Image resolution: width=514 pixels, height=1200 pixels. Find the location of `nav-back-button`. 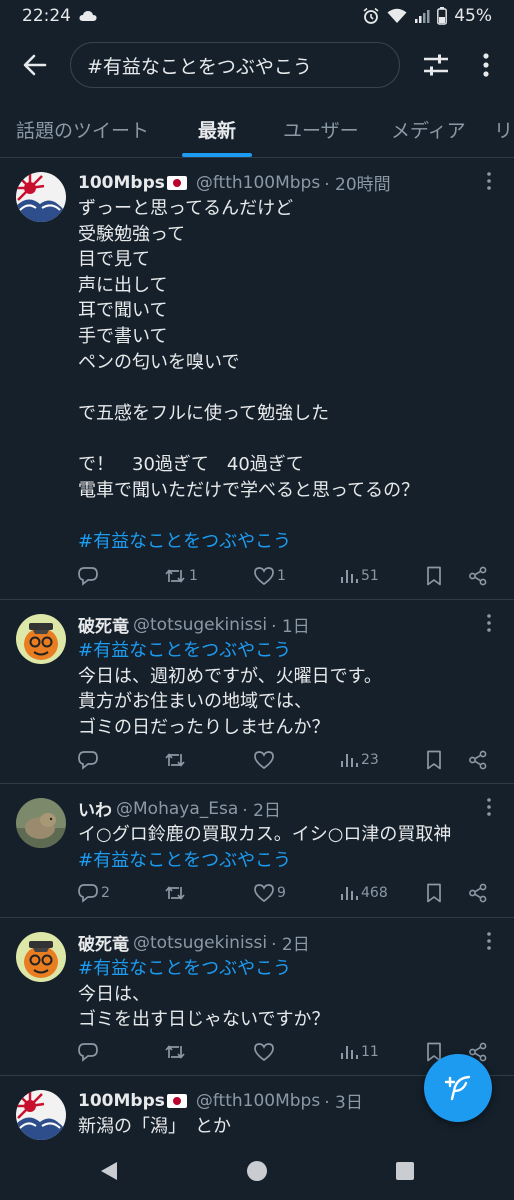

nav-back-button is located at coordinates (109, 1171).